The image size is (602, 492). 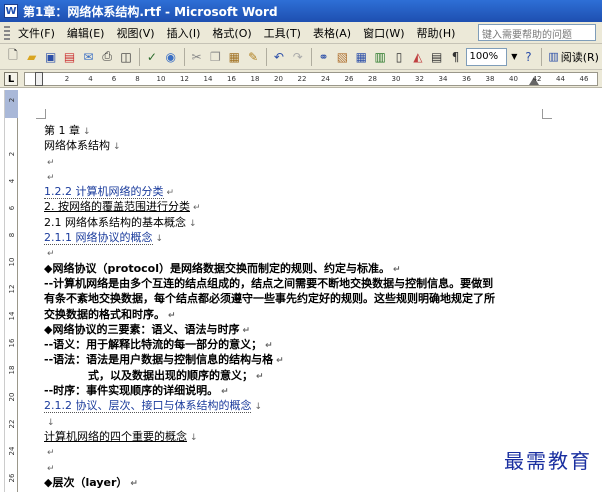 What do you see at coordinates (372, 79) in the screenshot?
I see `ruler-tick-label: 28` at bounding box center [372, 79].